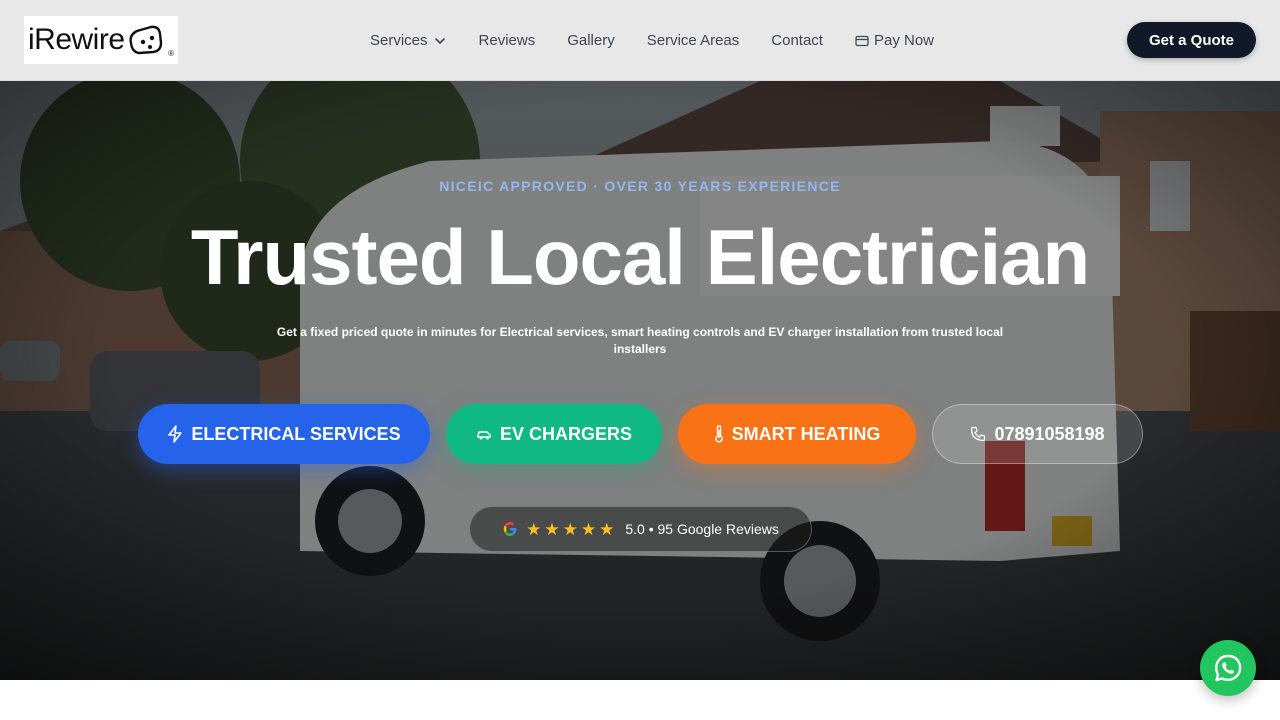  What do you see at coordinates (145, 40) in the screenshot?
I see `plug-icon` at bounding box center [145, 40].